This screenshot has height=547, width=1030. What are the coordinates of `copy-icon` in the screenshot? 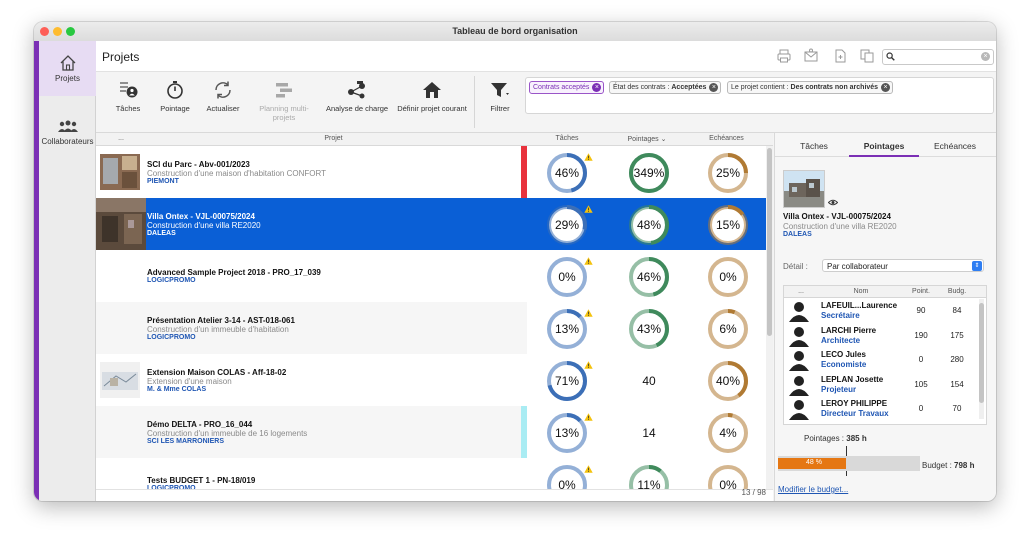 It's located at (867, 56).